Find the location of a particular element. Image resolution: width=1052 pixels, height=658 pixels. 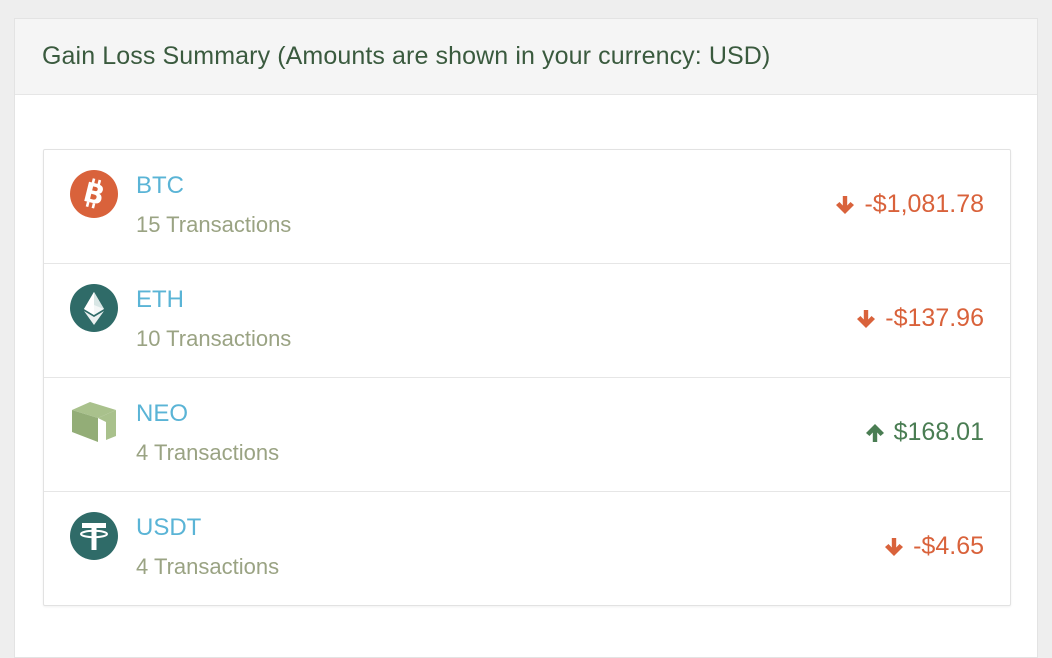

gain-loss-amount: $168.01 is located at coordinates (924, 432).